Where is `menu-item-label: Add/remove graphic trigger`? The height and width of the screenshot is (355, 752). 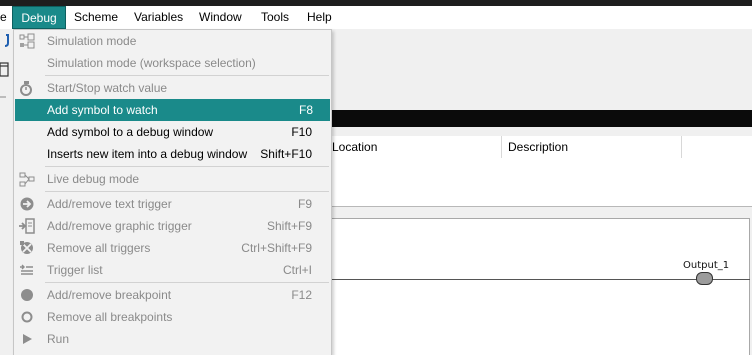
menu-item-label: Add/remove graphic trigger is located at coordinates (119, 226).